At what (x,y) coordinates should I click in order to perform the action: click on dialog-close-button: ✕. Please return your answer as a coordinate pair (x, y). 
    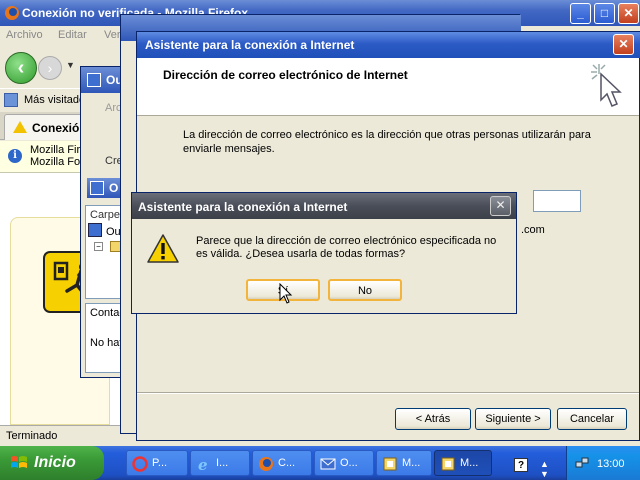
    Looking at the image, I should click on (500, 206).